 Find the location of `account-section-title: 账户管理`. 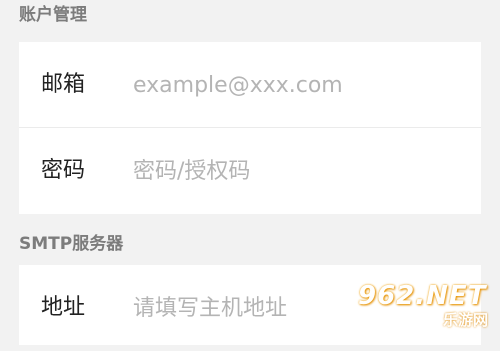

account-section-title: 账户管理 is located at coordinates (53, 15).